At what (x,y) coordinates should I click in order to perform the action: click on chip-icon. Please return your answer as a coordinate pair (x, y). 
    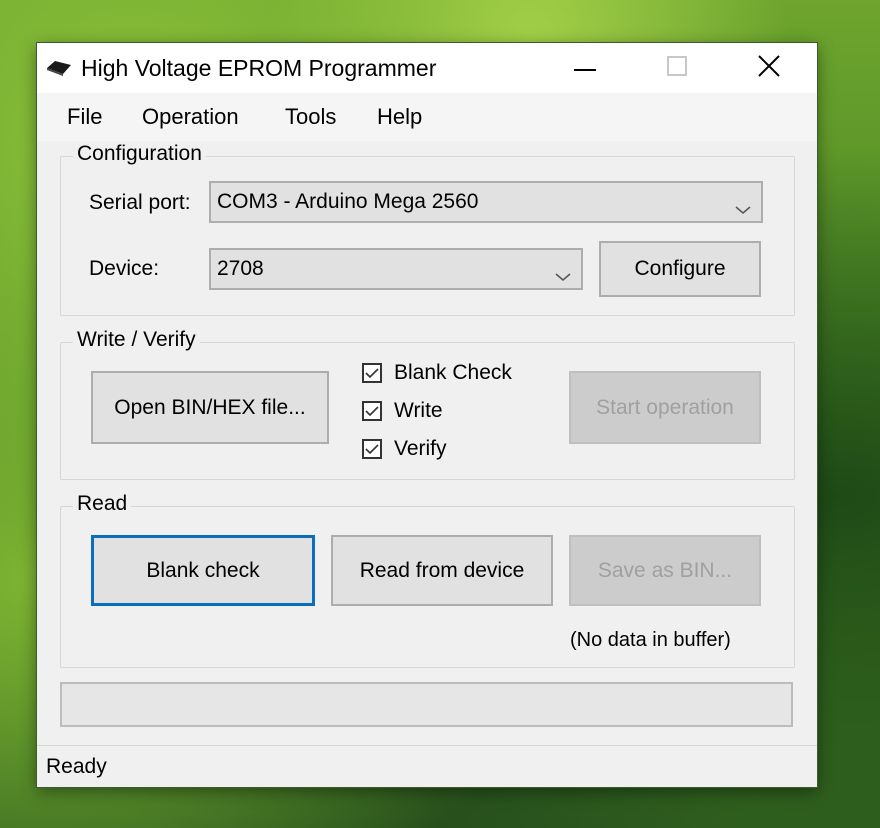
    Looking at the image, I should click on (59, 68).